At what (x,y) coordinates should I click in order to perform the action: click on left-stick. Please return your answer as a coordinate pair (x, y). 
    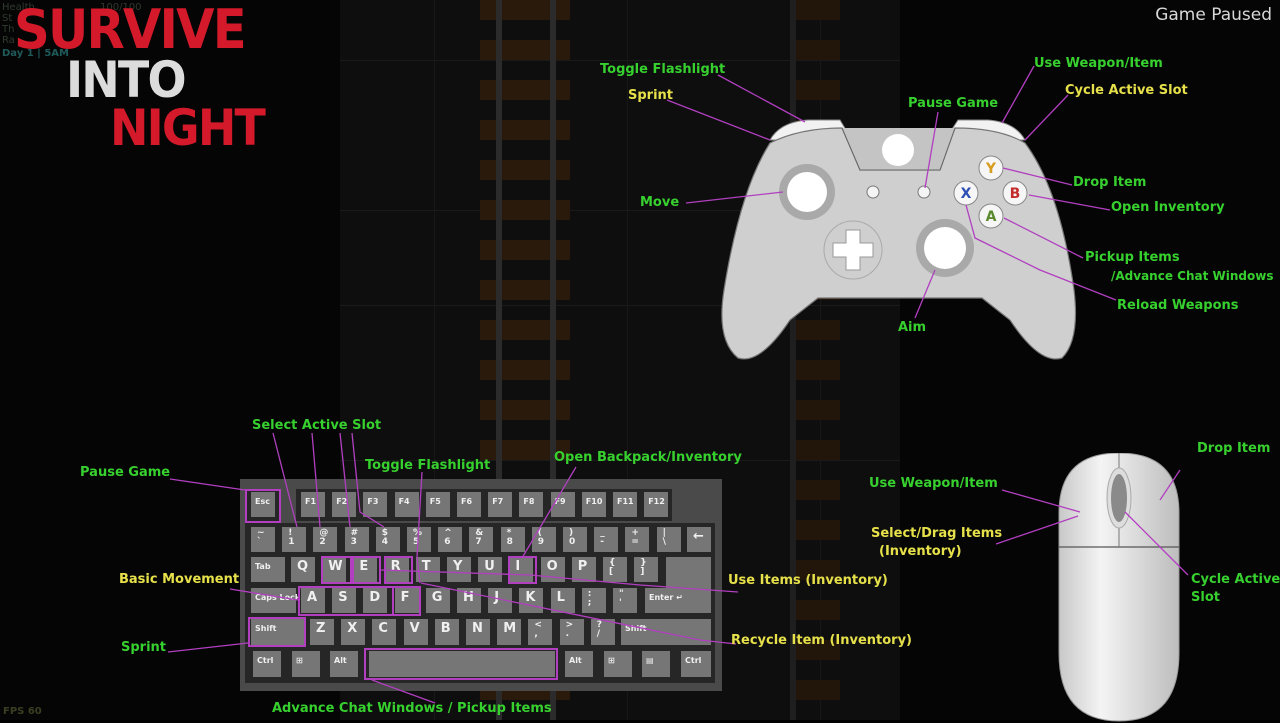
    Looking at the image, I should click on (807, 192).